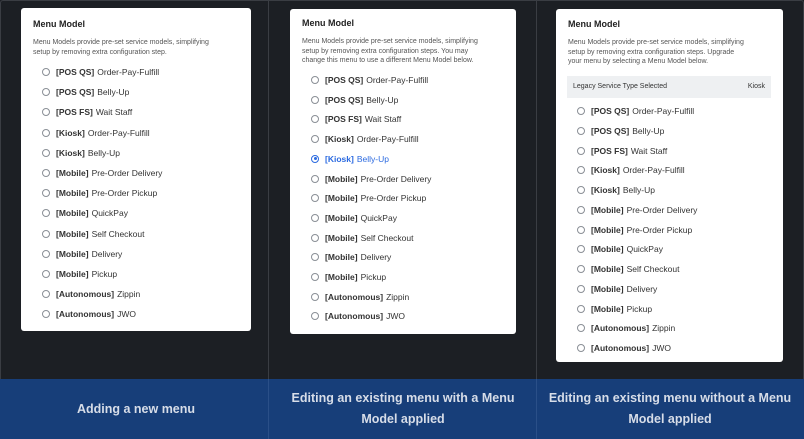 The image size is (804, 439). What do you see at coordinates (136, 408) in the screenshot?
I see `caption-new-menu: Adding a new menu` at bounding box center [136, 408].